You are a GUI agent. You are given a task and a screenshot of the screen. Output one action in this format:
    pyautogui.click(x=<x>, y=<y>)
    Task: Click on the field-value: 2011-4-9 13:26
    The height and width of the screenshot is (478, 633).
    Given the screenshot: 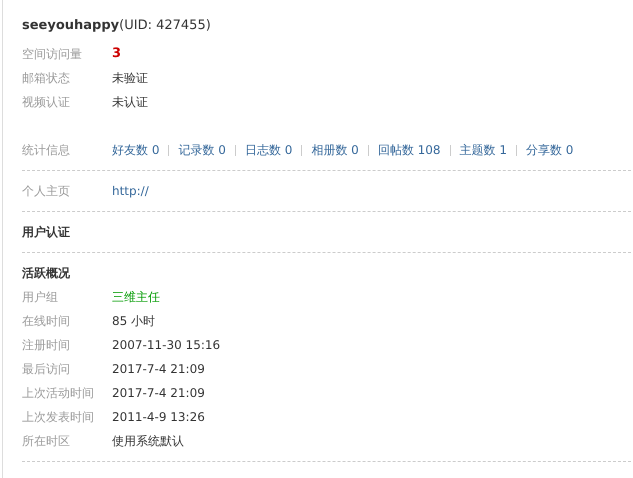 What is the action you would take?
    pyautogui.click(x=158, y=417)
    